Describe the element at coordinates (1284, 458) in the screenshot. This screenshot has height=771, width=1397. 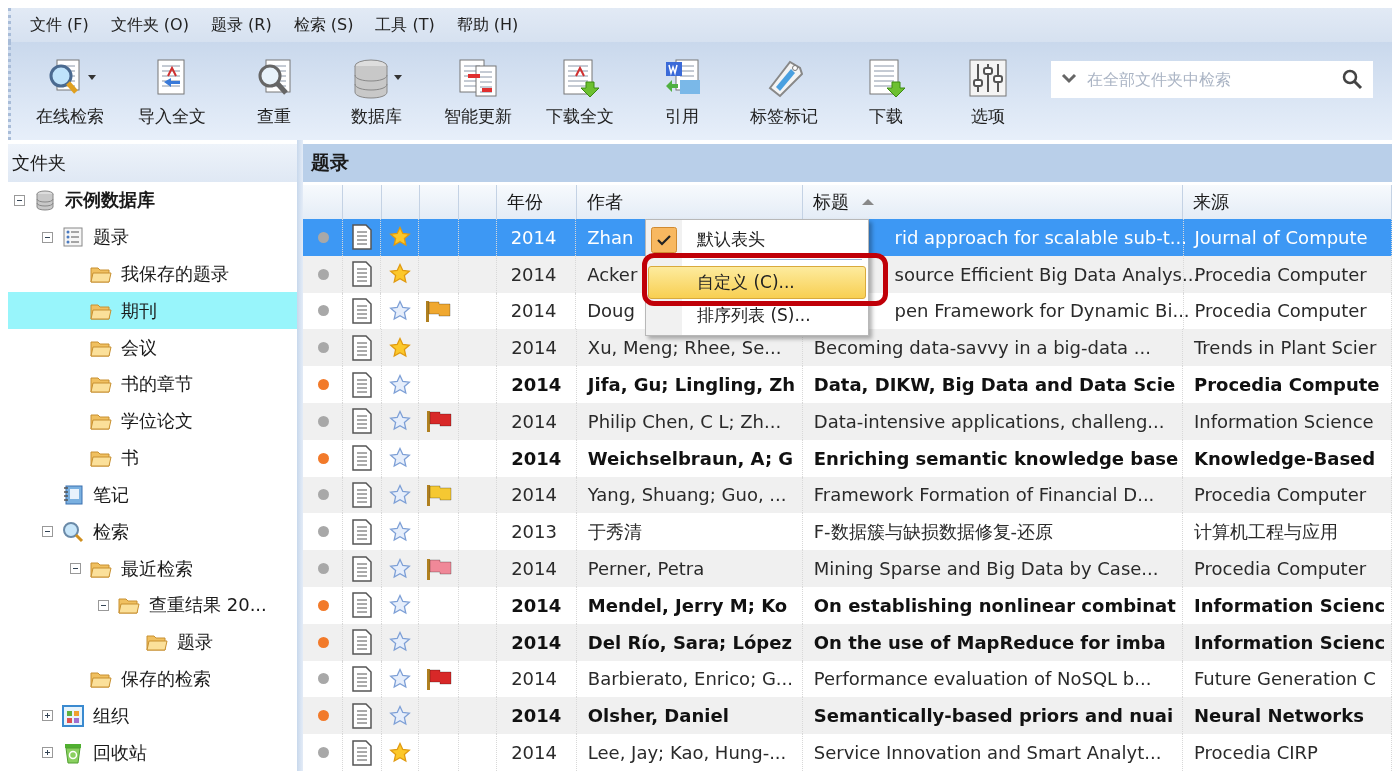
I see `table-cell: Knowledge-Based` at that location.